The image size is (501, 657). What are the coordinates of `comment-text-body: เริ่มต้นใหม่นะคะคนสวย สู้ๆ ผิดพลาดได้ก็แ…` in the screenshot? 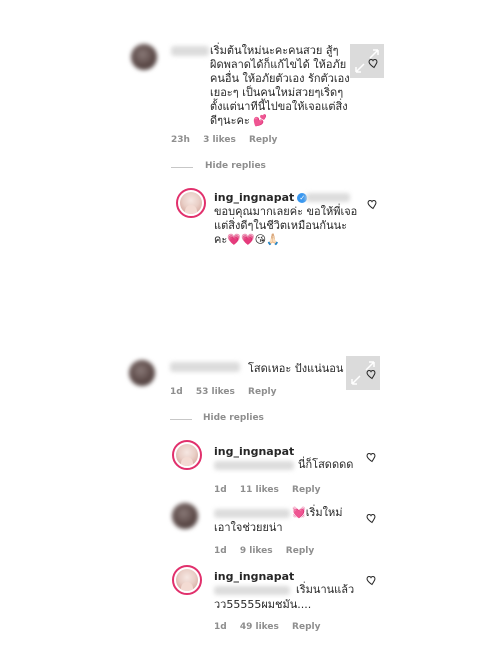 It's located at (280, 85).